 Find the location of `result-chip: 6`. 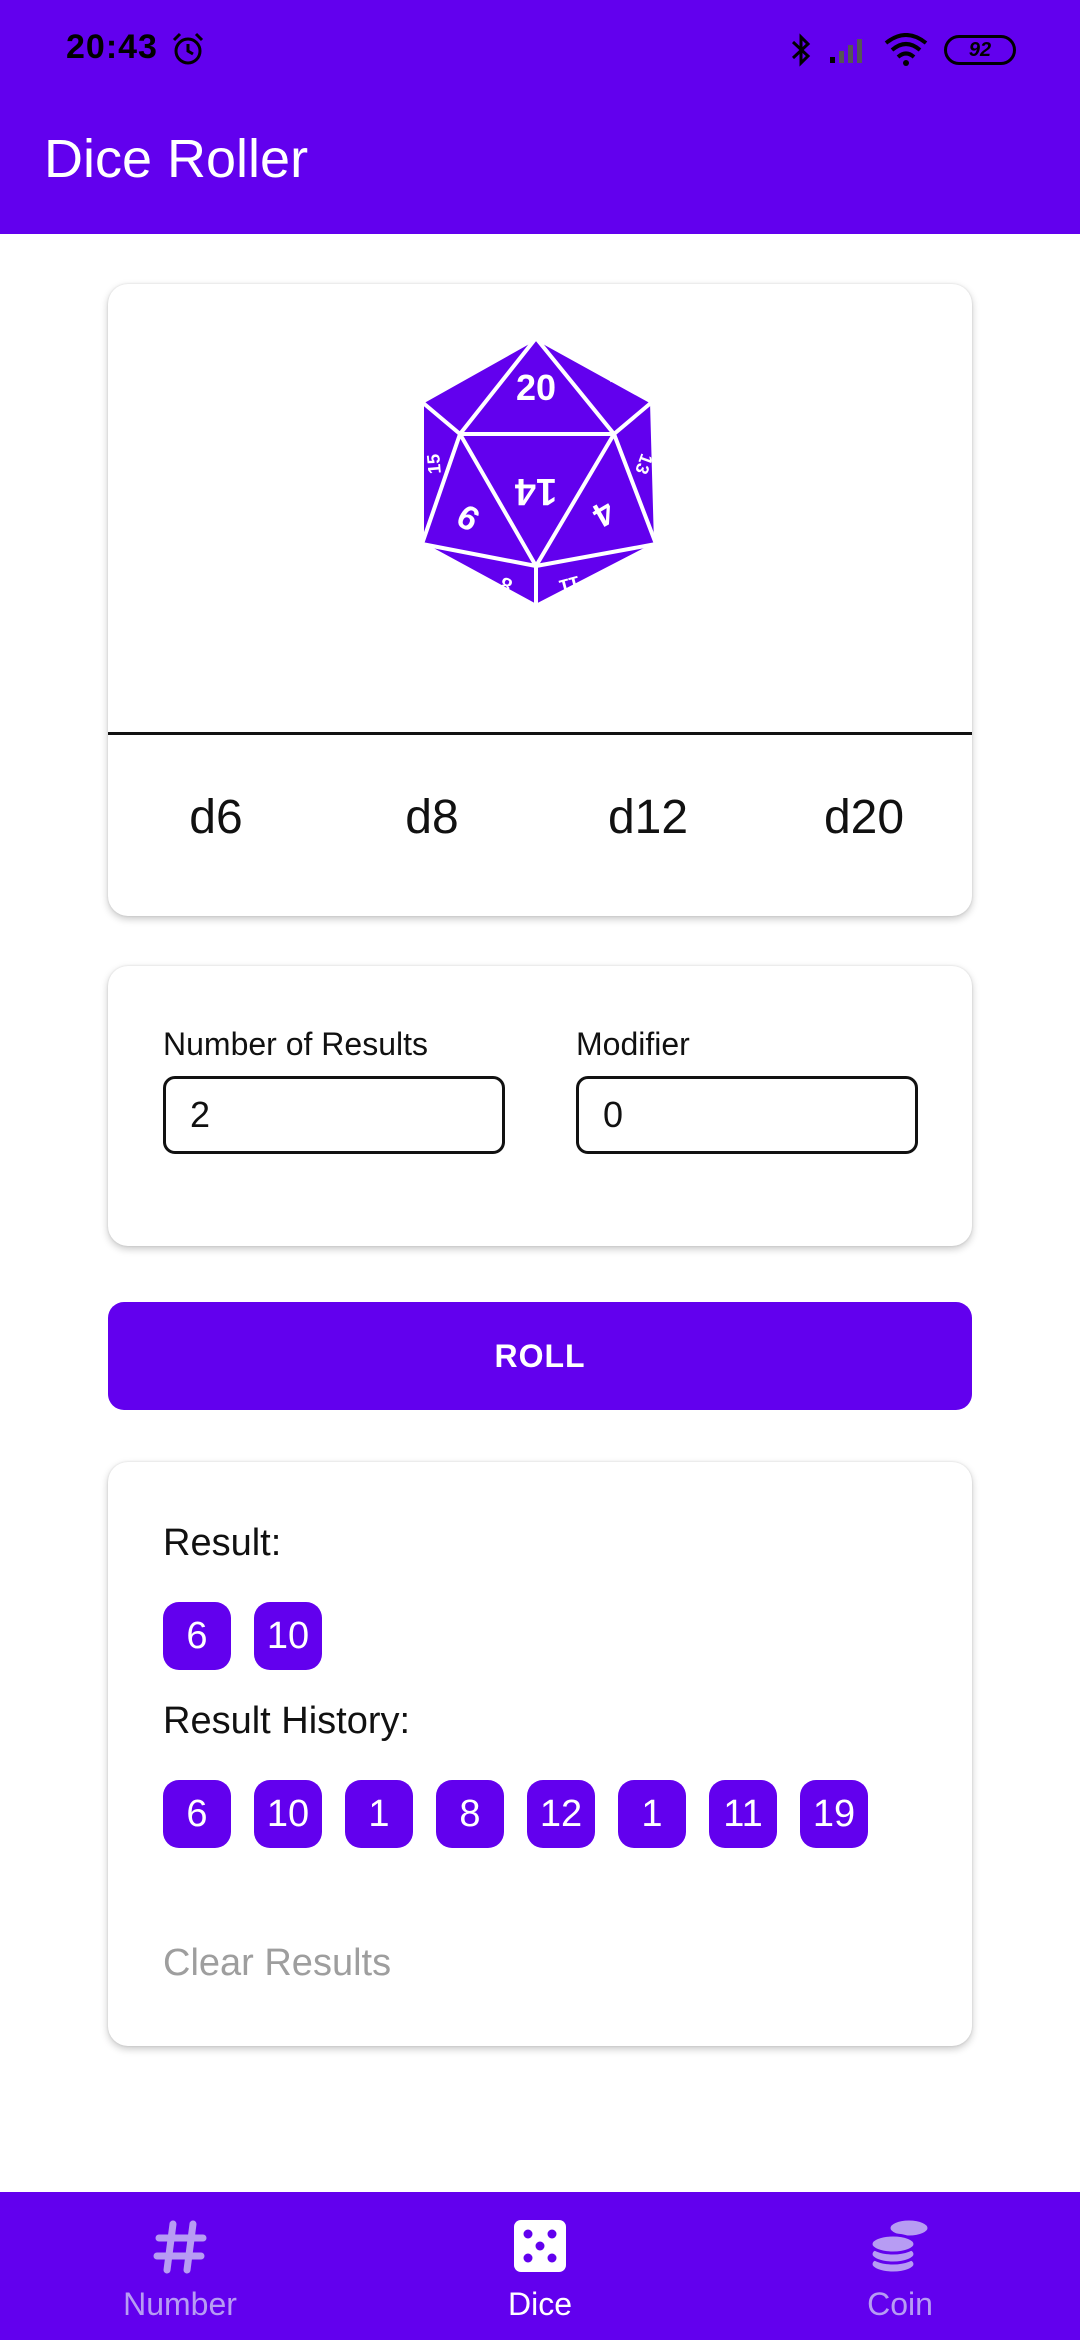

result-chip: 6 is located at coordinates (197, 1636).